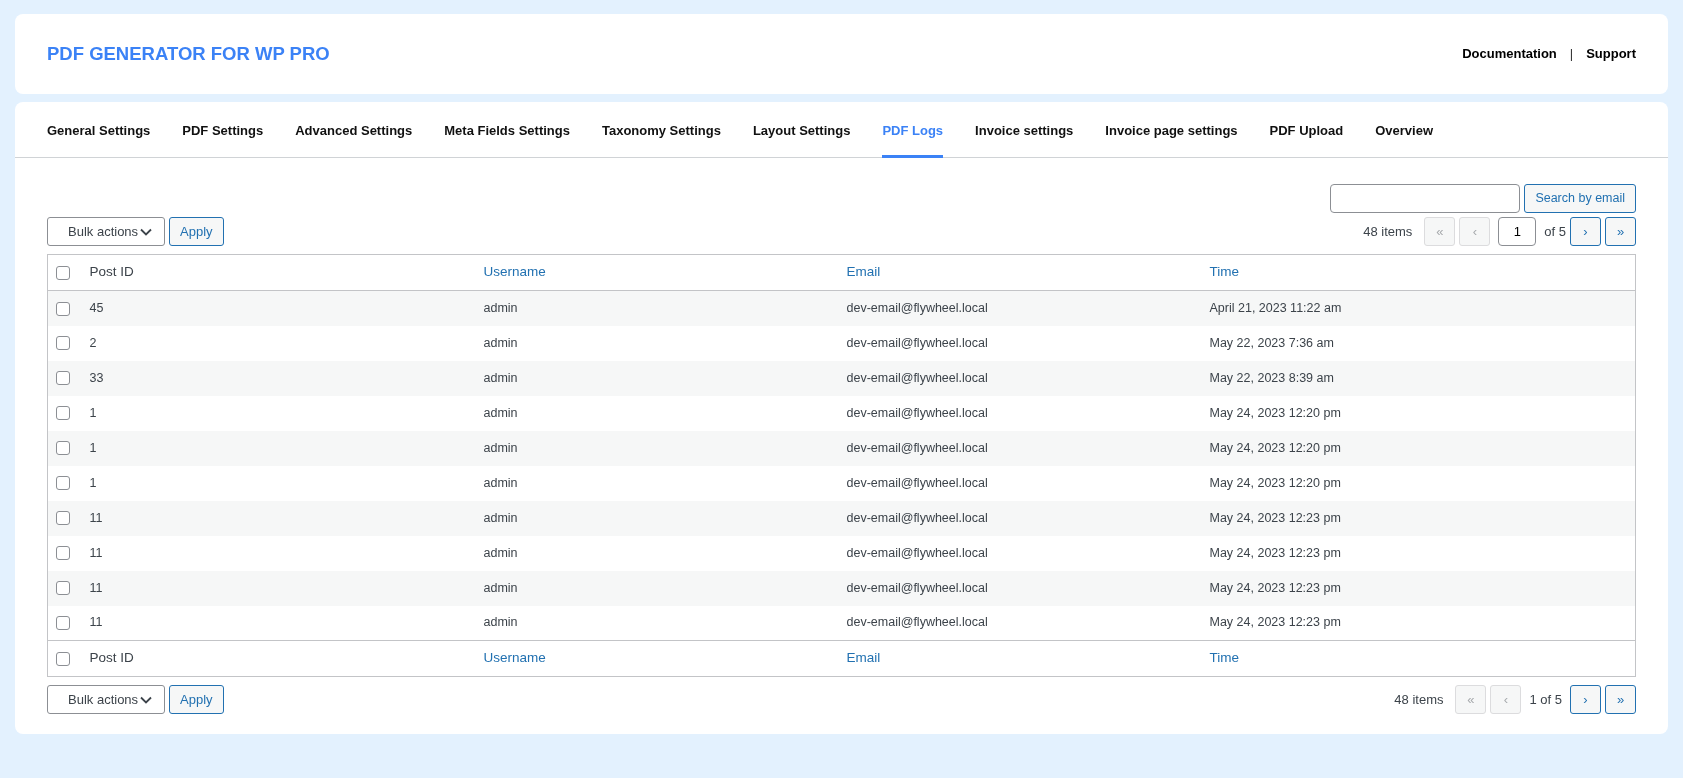 The image size is (1683, 778). I want to click on tab: Advanced Settings, so click(354, 130).